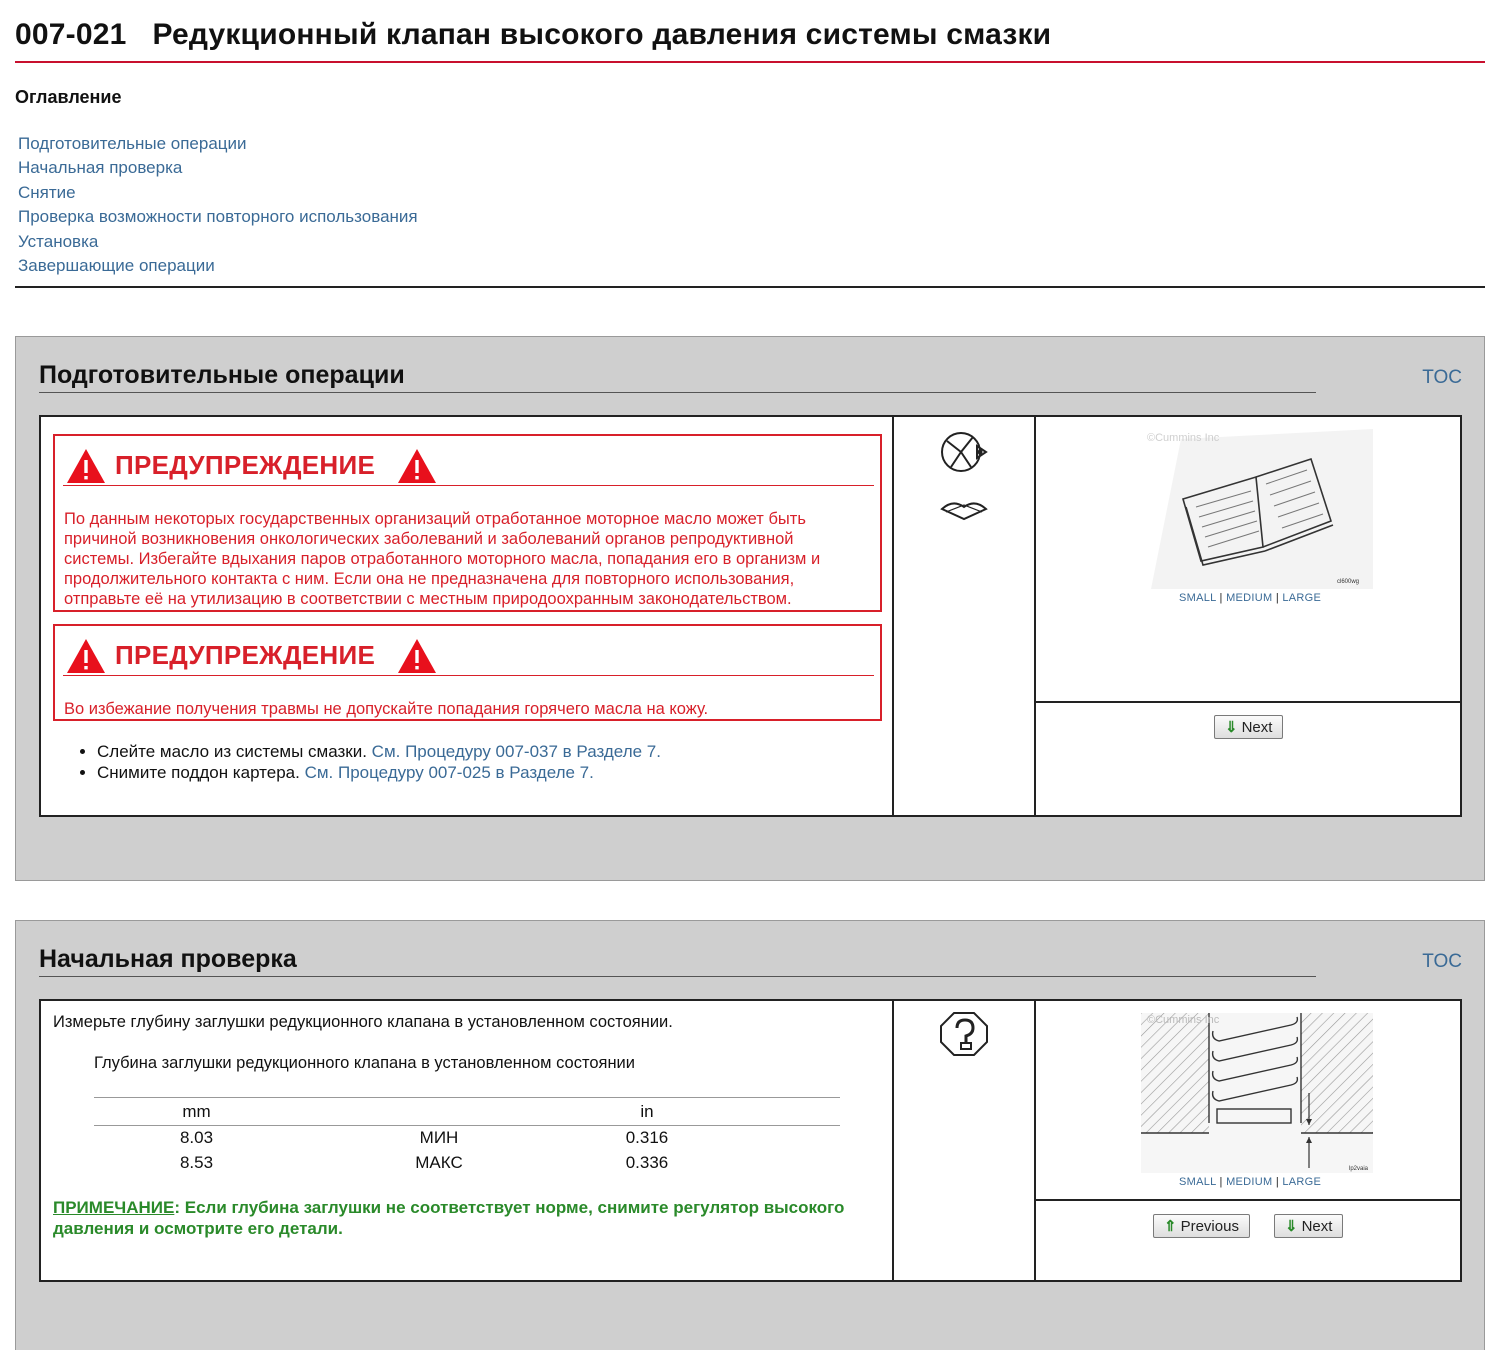 The height and width of the screenshot is (1350, 1496). Describe the element at coordinates (1359, 1169) in the screenshot. I see `svg-text: lp2vaia` at that location.